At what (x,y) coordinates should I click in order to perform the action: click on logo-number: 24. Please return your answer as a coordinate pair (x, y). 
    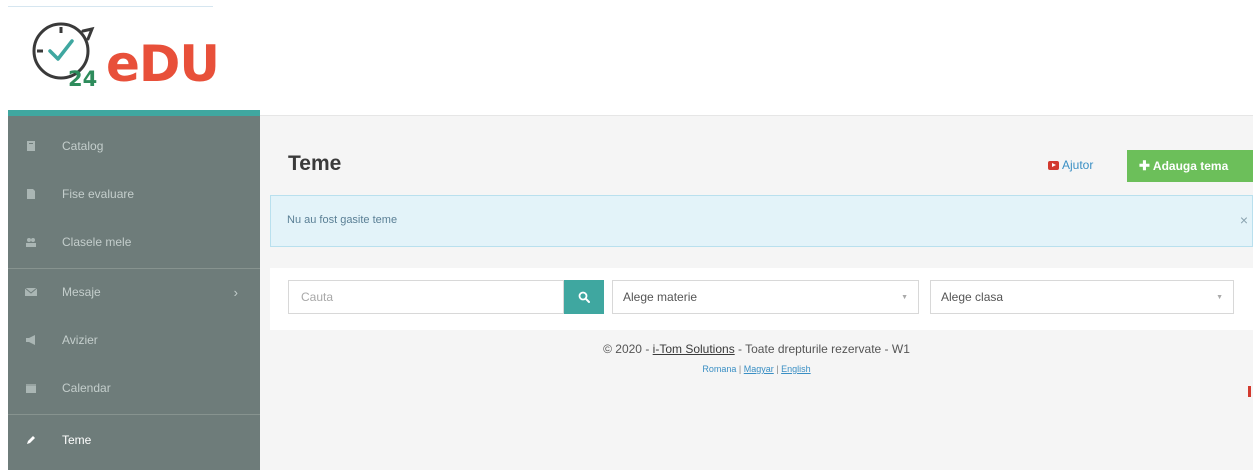
    Looking at the image, I should click on (83, 79).